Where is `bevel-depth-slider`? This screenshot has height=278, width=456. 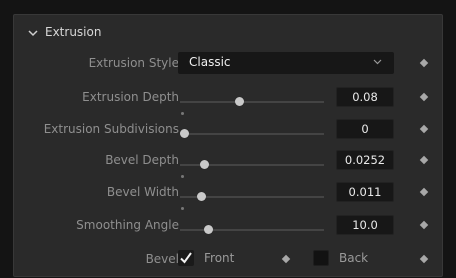 bevel-depth-slider is located at coordinates (252, 169).